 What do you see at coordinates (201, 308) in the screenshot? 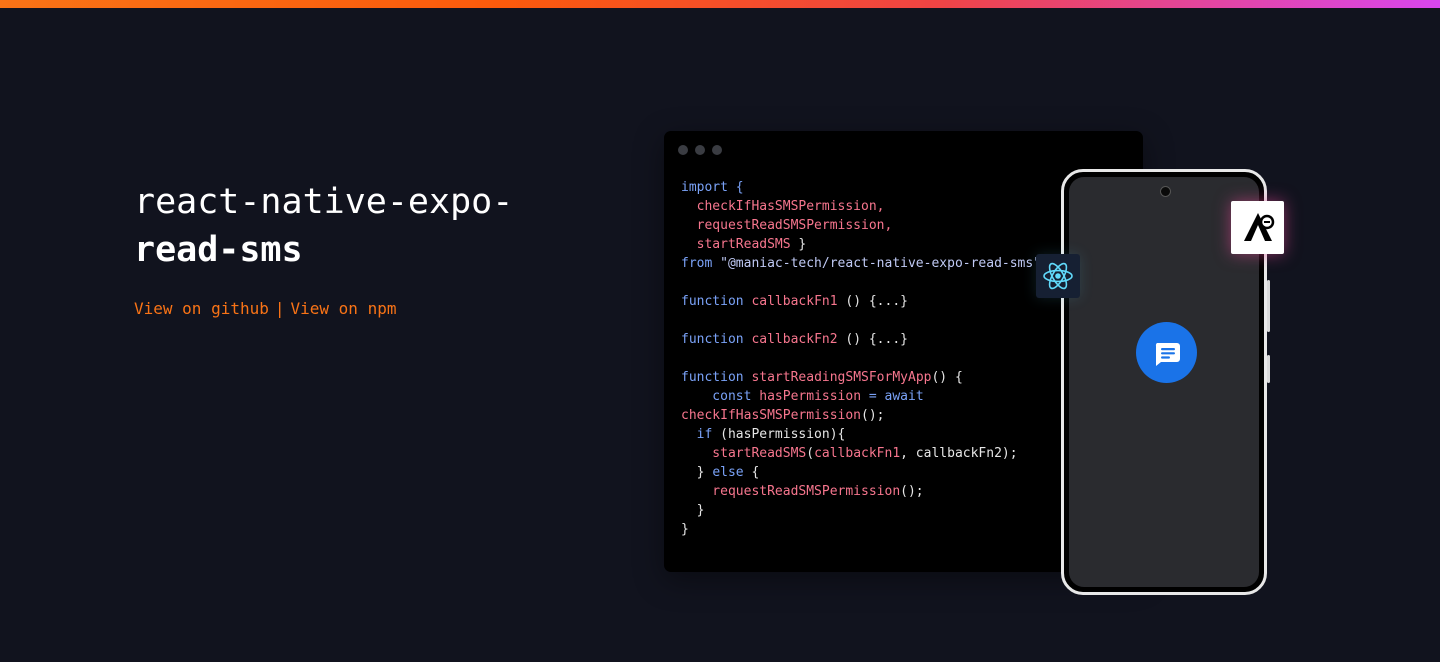
I see `github-link: View on github` at bounding box center [201, 308].